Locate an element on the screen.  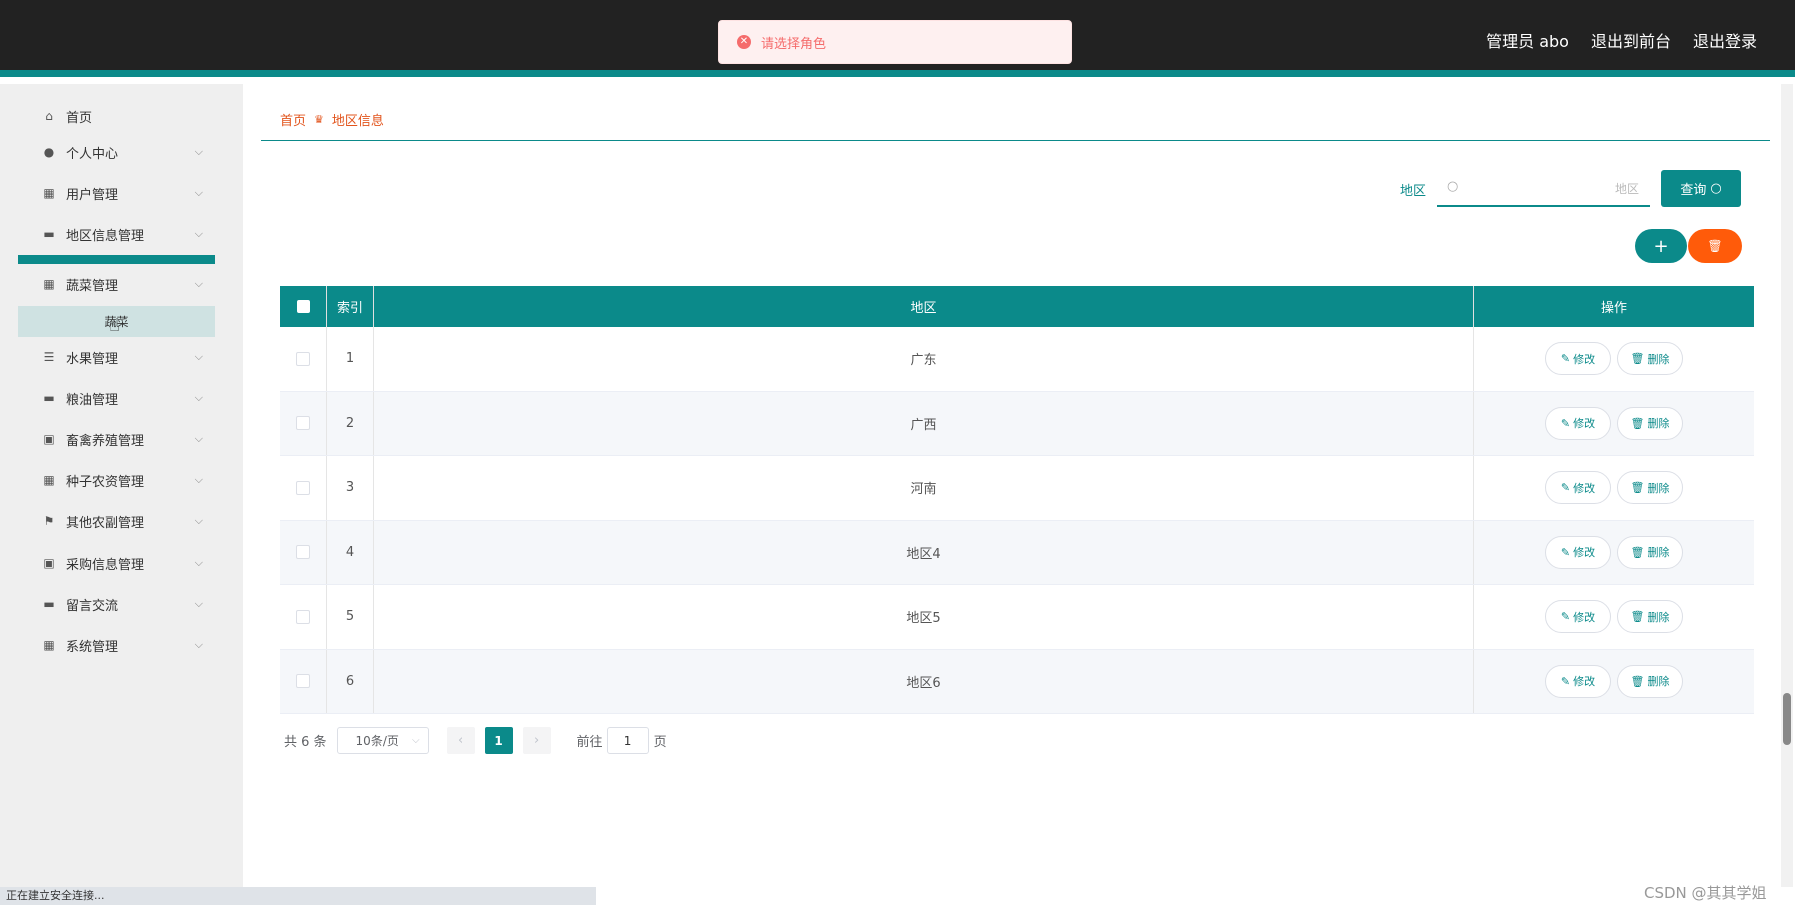
sidebar-item-seeds: ▦ 种子农资管理 ⌵ is located at coordinates (116, 480).